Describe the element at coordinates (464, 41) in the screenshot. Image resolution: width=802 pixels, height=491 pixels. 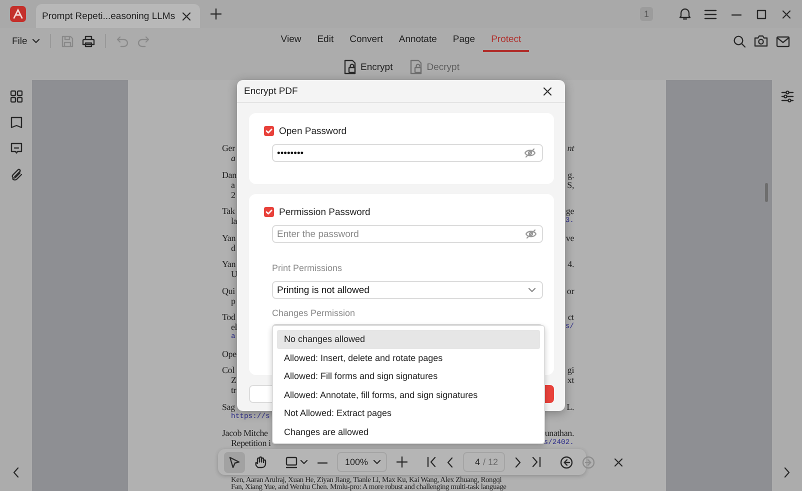
I see `menu-tab: Page` at that location.